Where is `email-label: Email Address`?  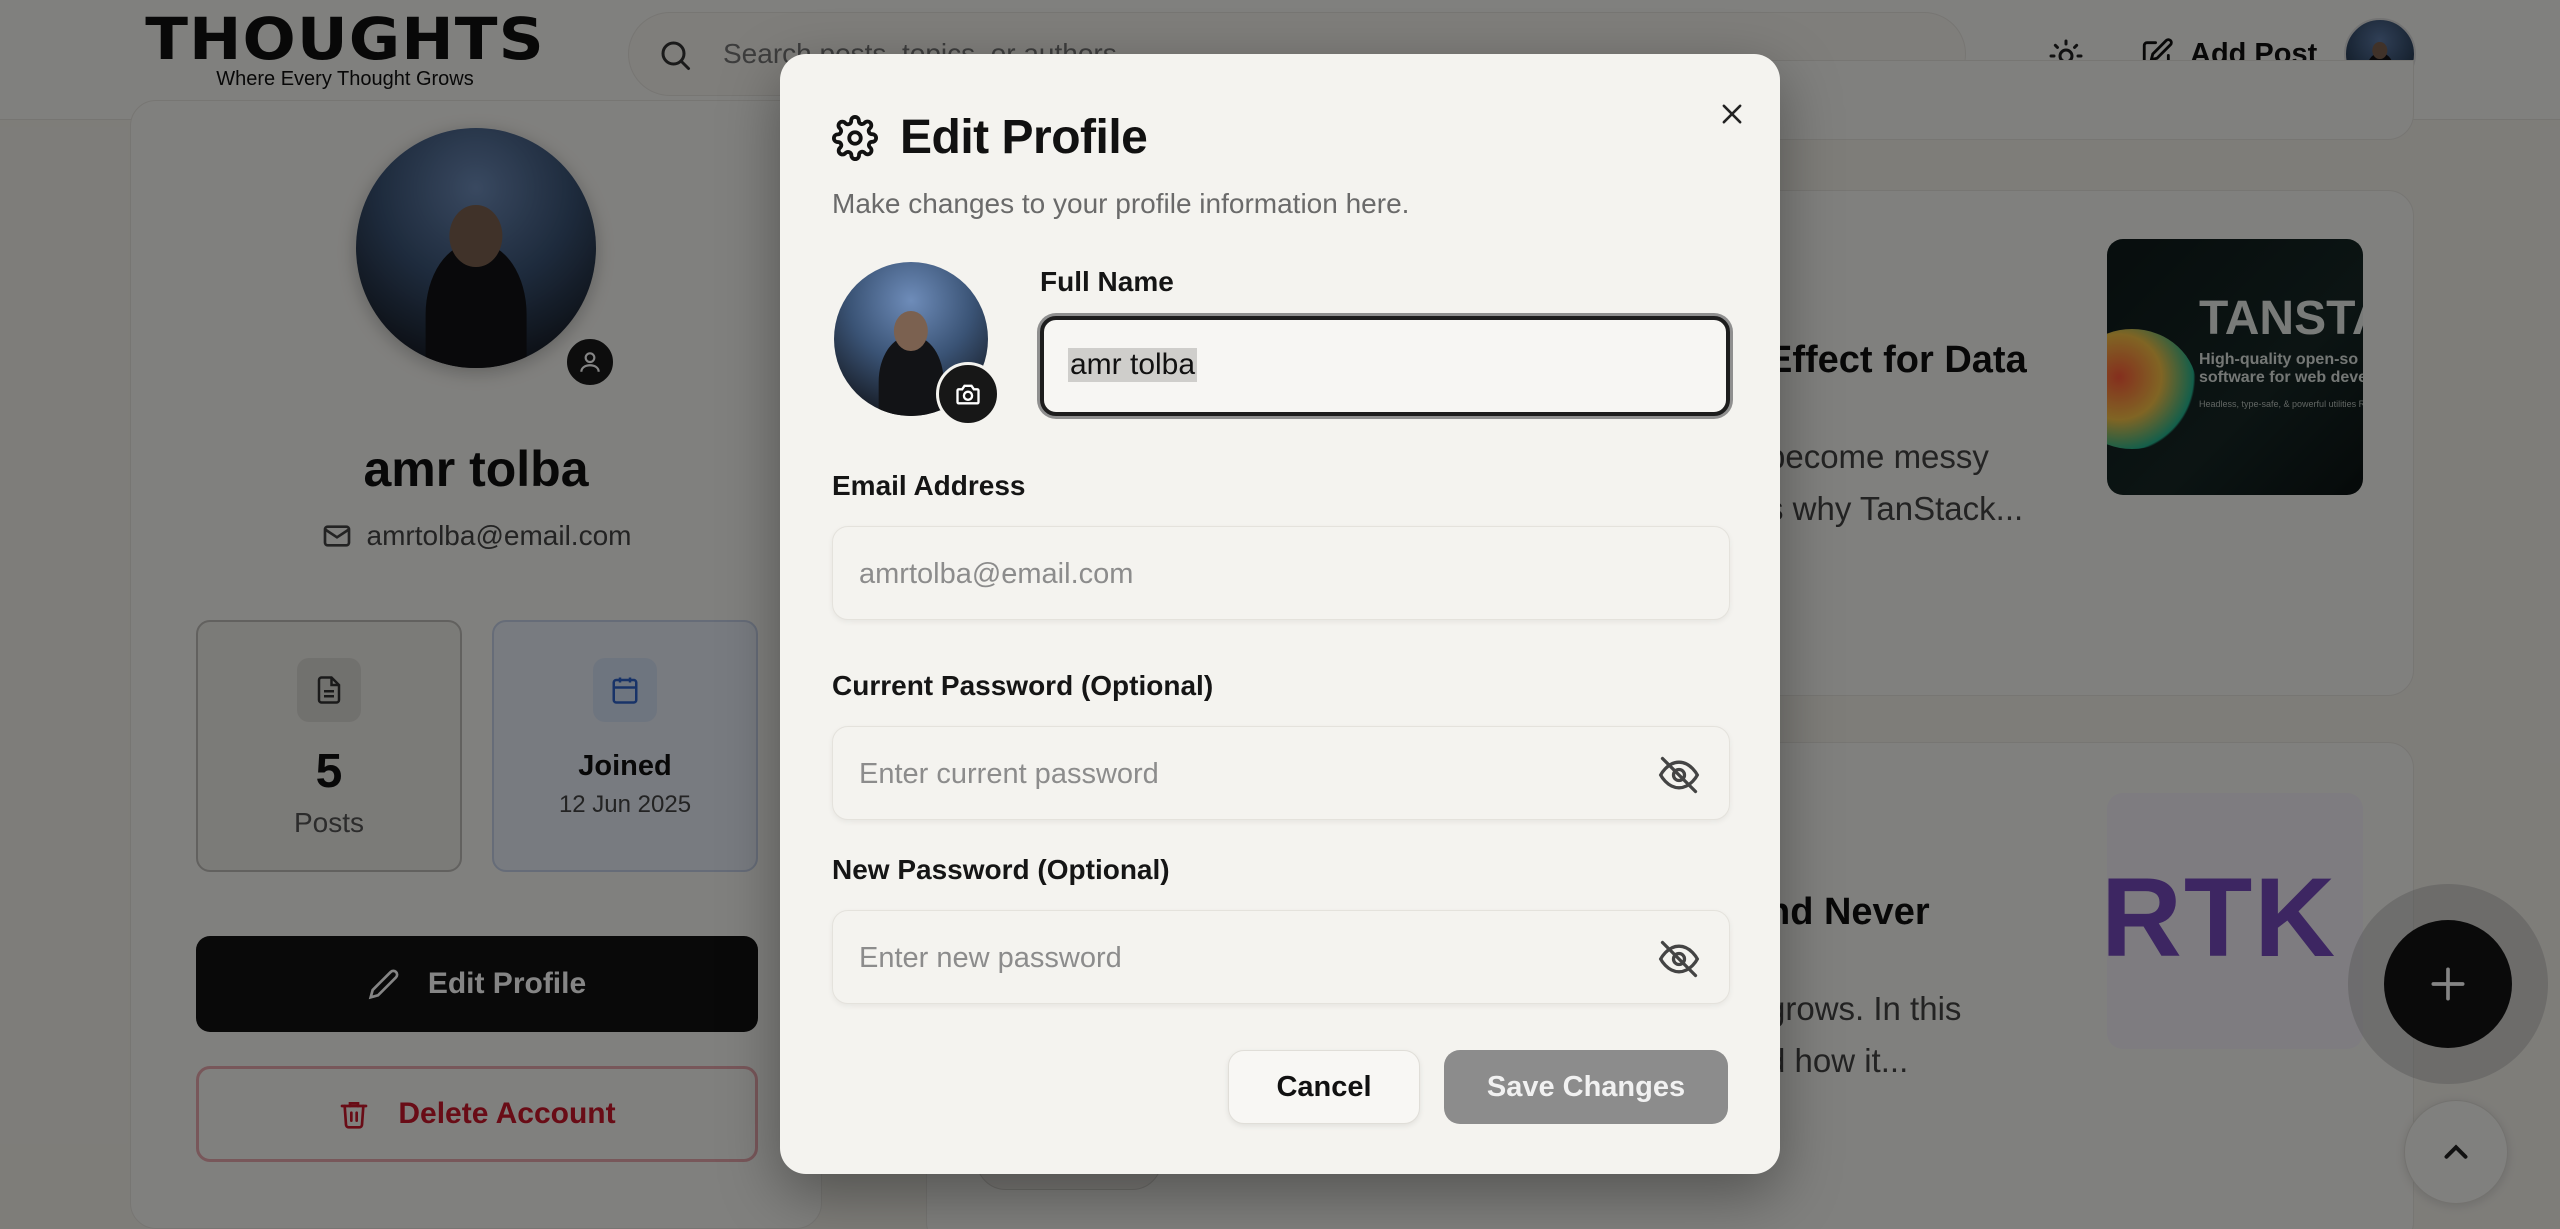 email-label: Email Address is located at coordinates (929, 485).